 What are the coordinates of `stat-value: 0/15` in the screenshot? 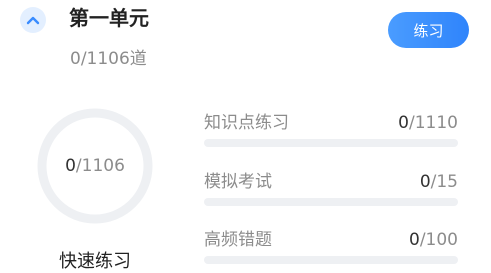 It's located at (439, 182).